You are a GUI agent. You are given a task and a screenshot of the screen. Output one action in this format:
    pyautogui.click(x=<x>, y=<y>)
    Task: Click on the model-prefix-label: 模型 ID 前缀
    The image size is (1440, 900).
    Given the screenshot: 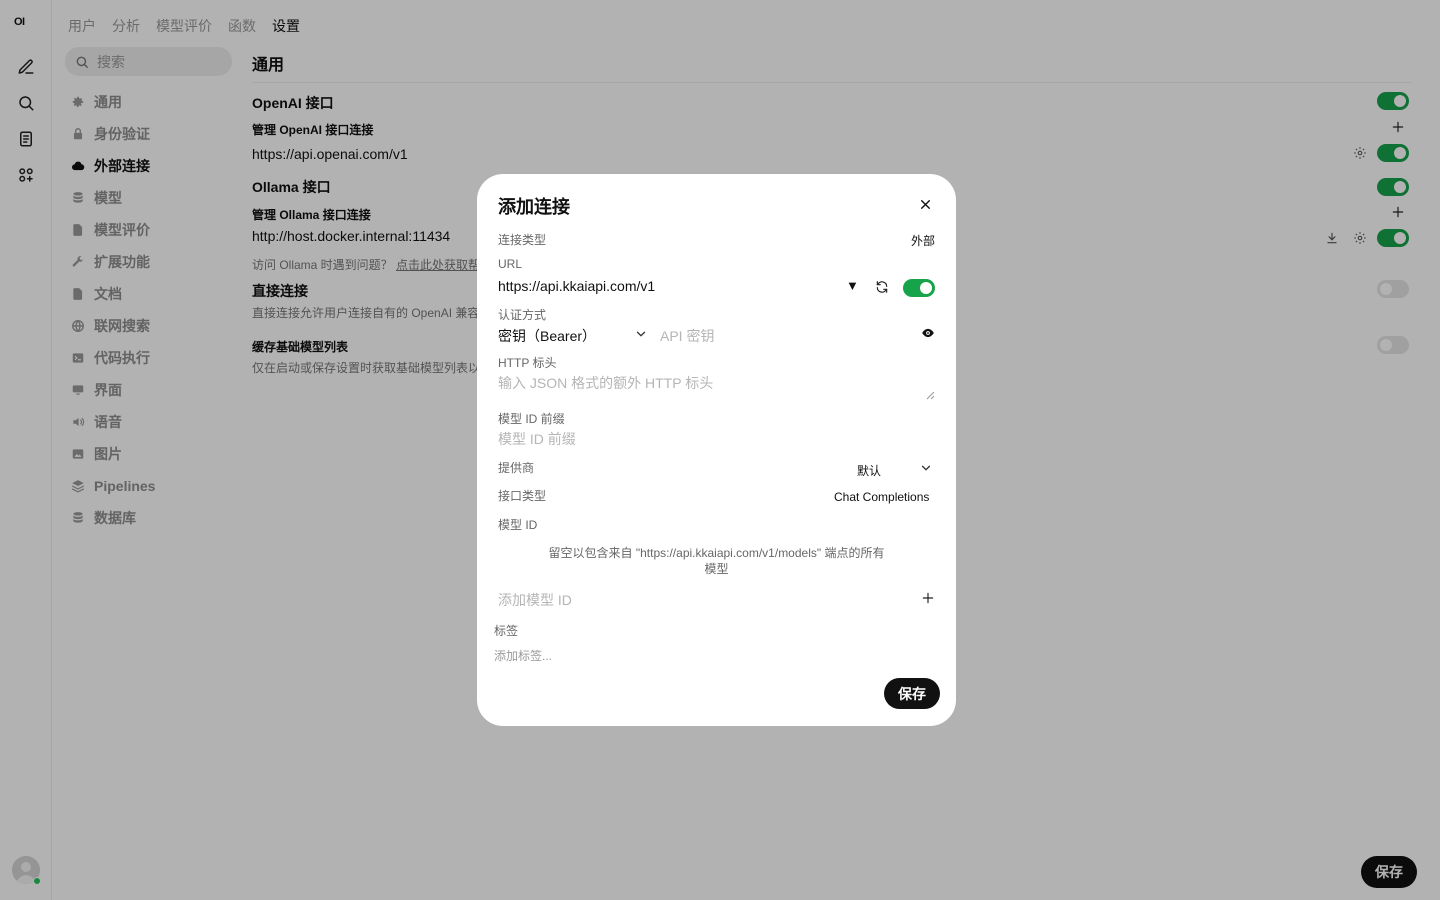 What is the action you would take?
    pyautogui.click(x=531, y=419)
    